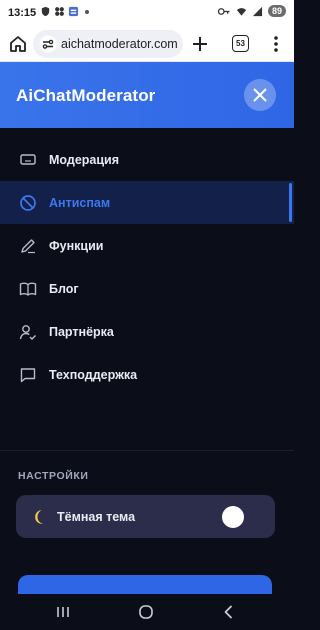  Describe the element at coordinates (84, 159) in the screenshot. I see `menu-item-label: Модерация` at that location.